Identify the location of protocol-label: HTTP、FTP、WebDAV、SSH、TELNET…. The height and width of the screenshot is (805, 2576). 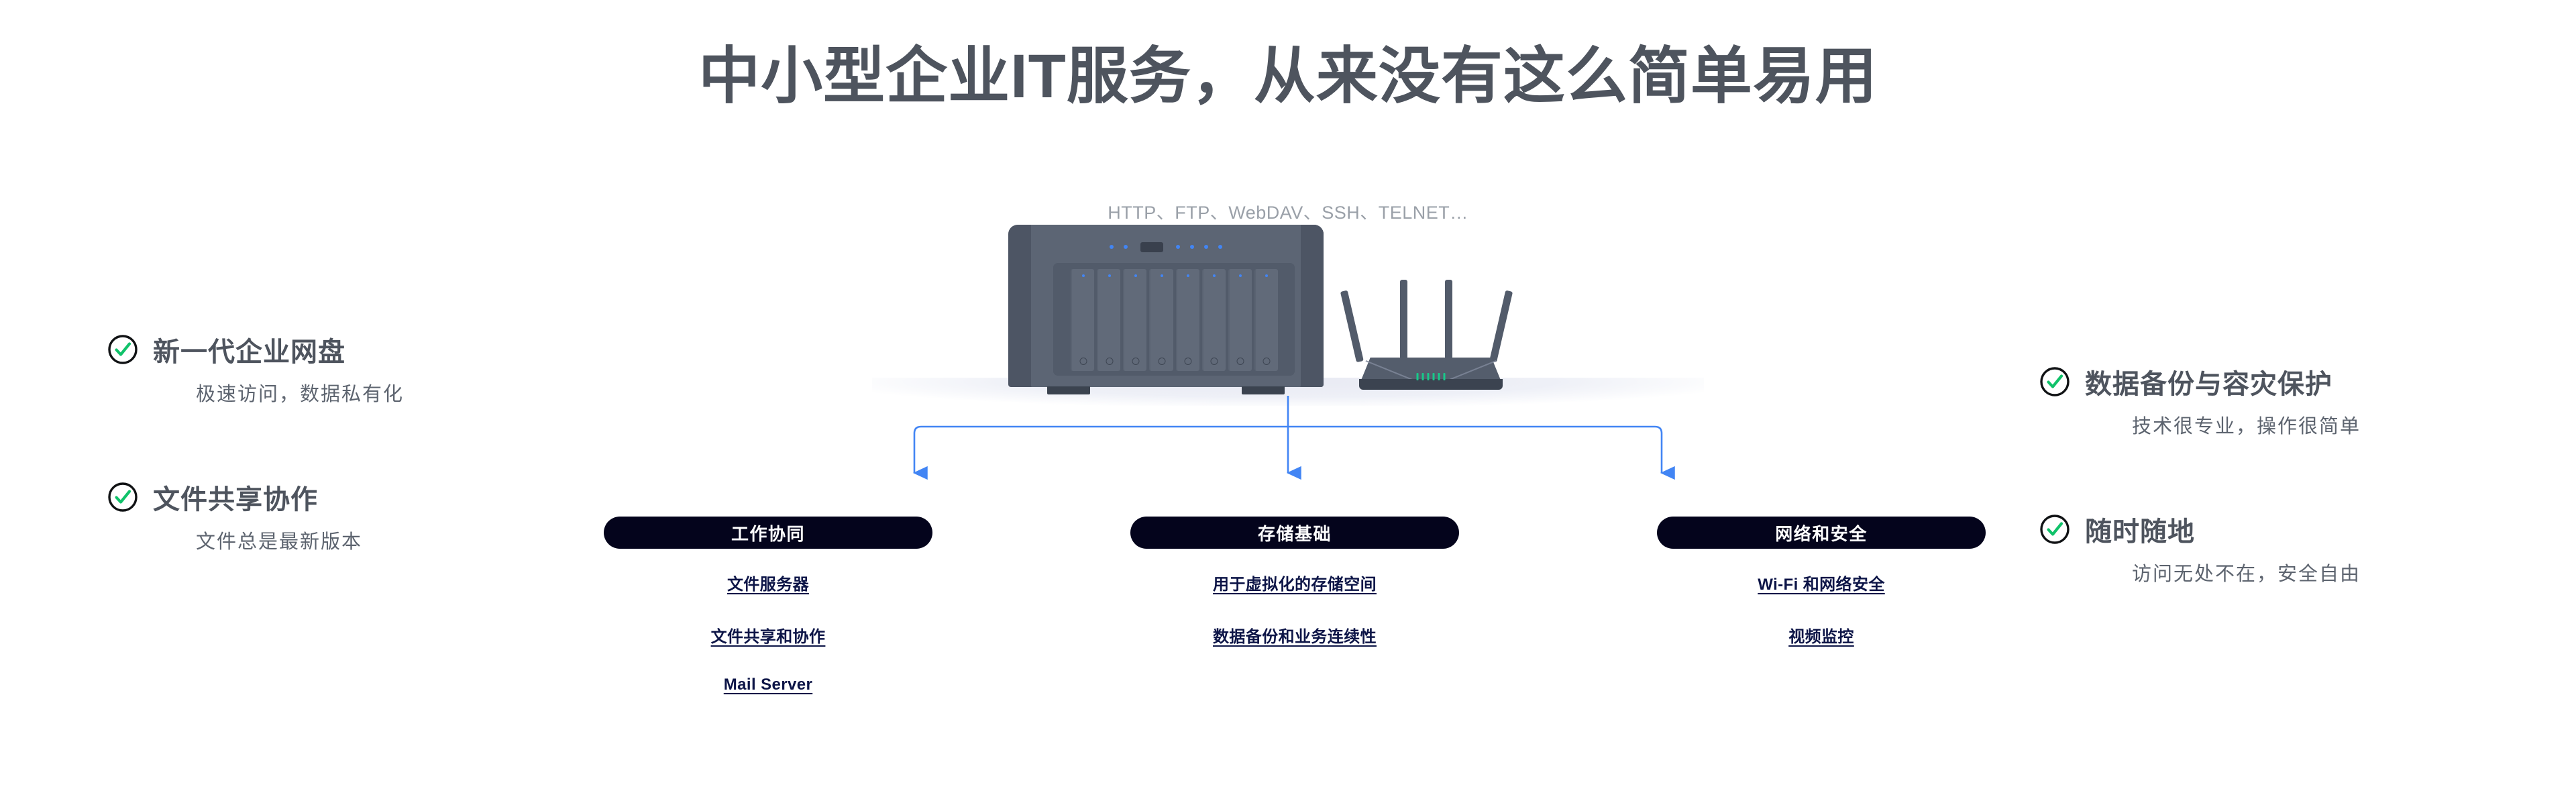
(1288, 213).